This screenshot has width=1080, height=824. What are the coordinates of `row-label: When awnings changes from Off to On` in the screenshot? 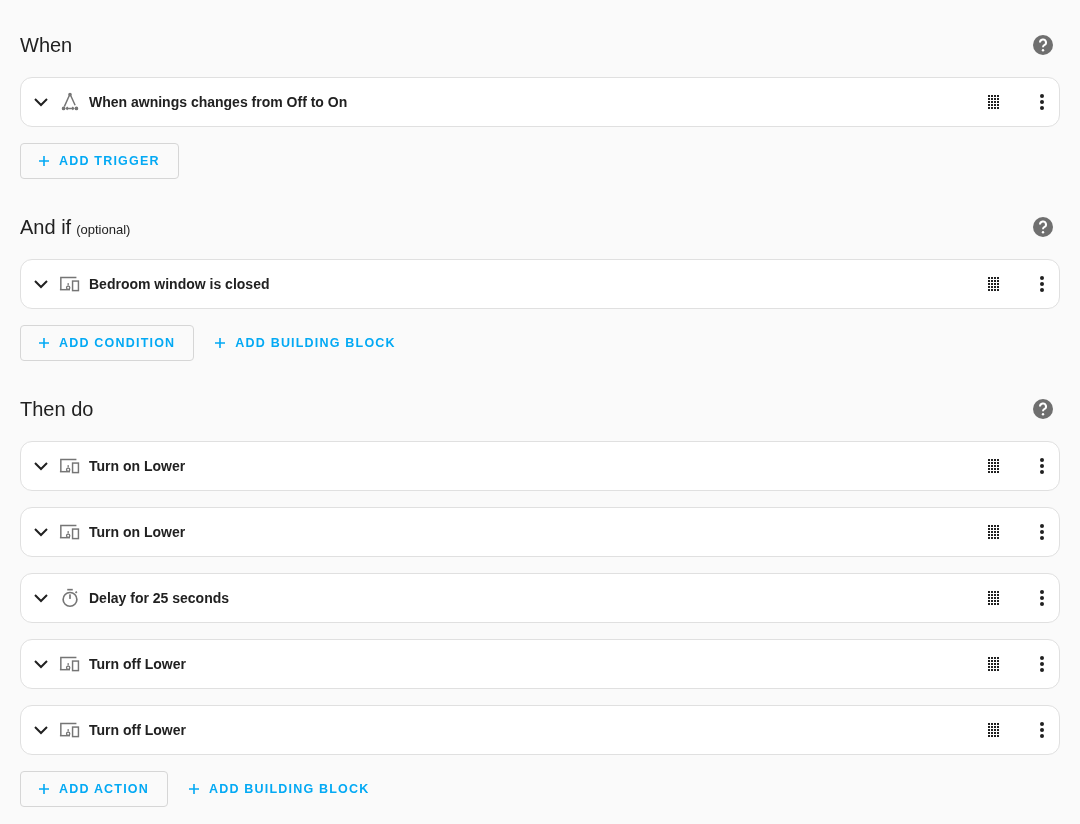 It's located at (219, 102).